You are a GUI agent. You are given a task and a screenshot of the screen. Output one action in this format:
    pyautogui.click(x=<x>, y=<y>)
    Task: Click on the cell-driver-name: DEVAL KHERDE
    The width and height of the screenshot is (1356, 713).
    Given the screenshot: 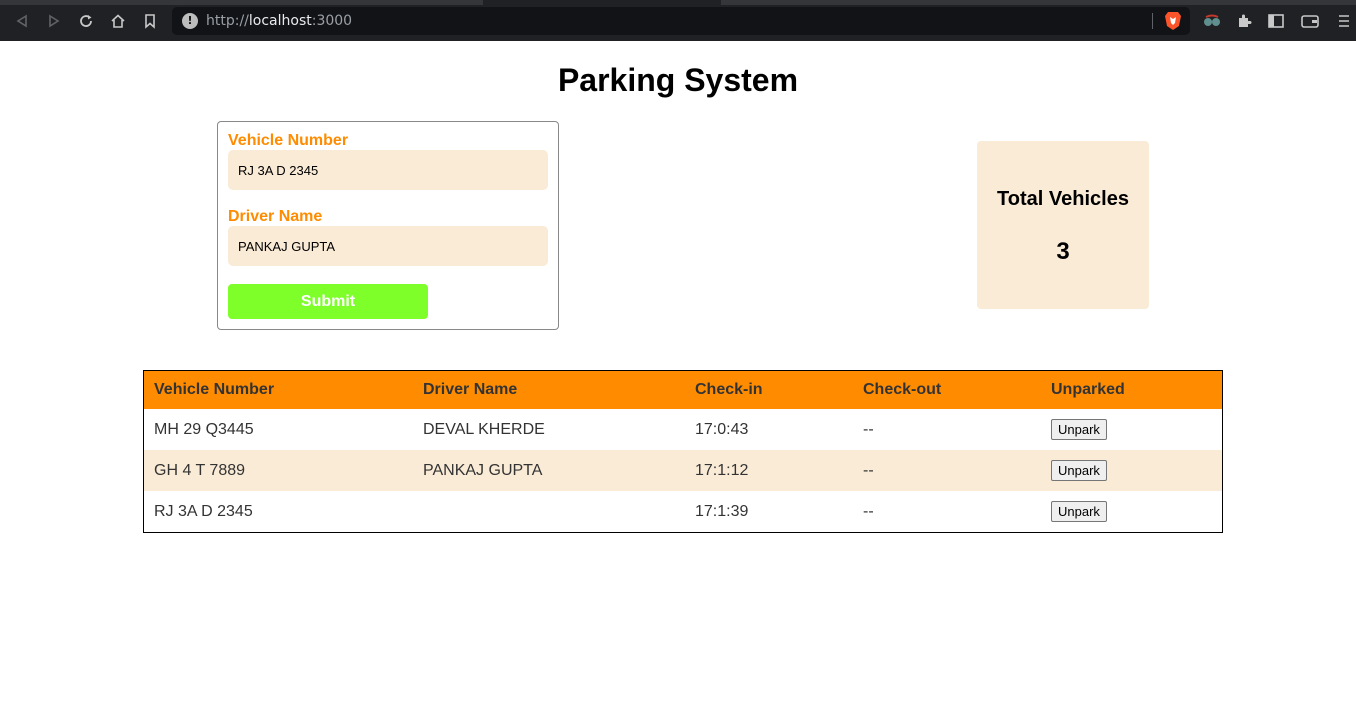 What is the action you would take?
    pyautogui.click(x=484, y=429)
    